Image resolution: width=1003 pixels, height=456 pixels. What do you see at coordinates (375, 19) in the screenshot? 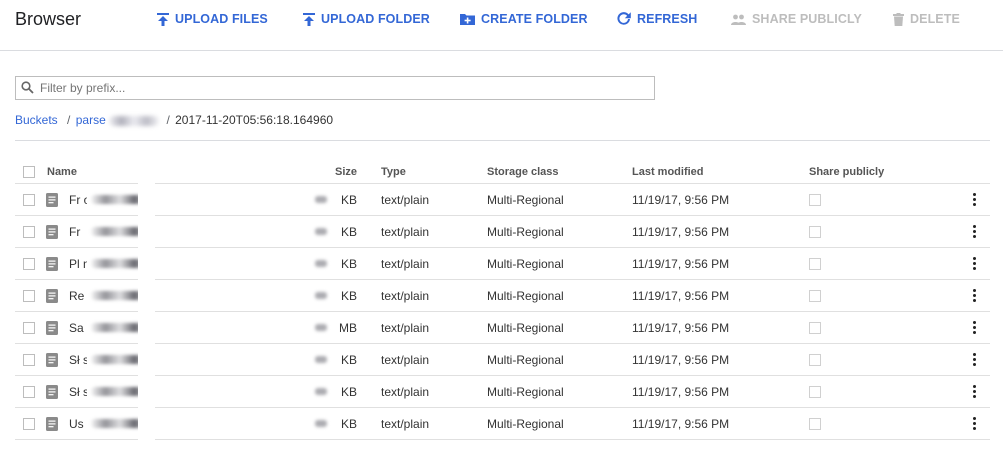
I see `upload-folder-label: UPLOAD FOLDER` at bounding box center [375, 19].